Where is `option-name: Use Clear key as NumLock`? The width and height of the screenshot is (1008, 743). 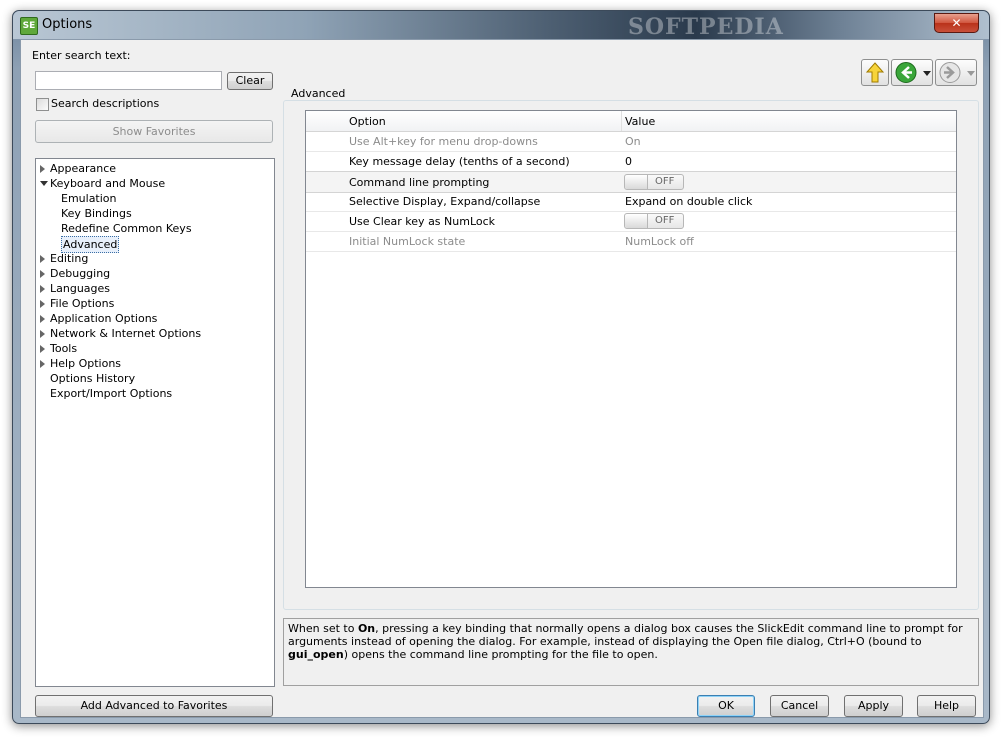 option-name: Use Clear key as NumLock is located at coordinates (422, 221).